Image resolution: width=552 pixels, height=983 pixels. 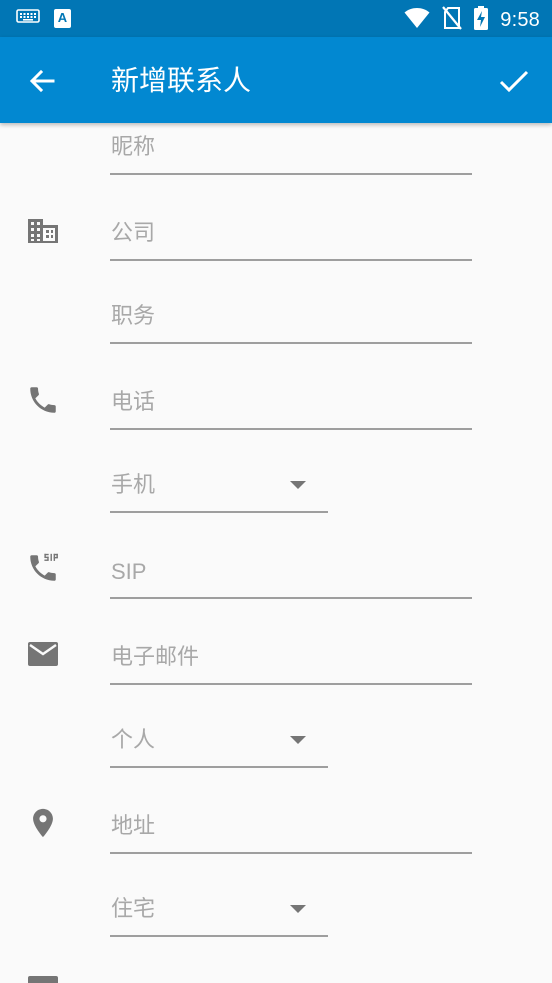 What do you see at coordinates (417, 20) in the screenshot?
I see `wifi-icon` at bounding box center [417, 20].